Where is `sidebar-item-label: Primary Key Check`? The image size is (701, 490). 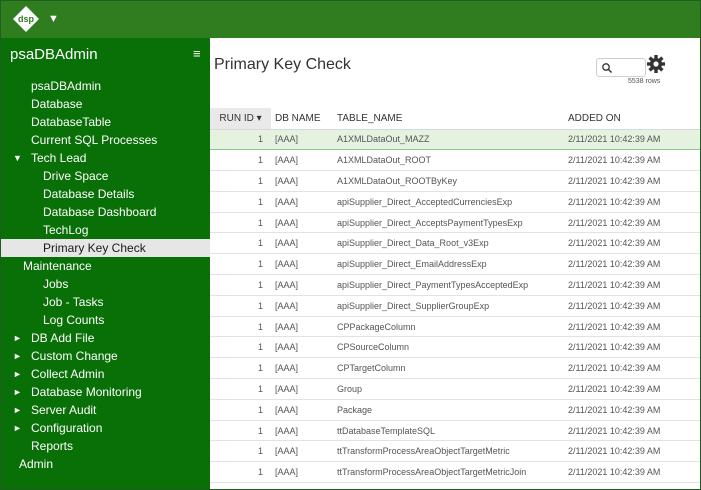
sidebar-item-label: Primary Key Check is located at coordinates (94, 248).